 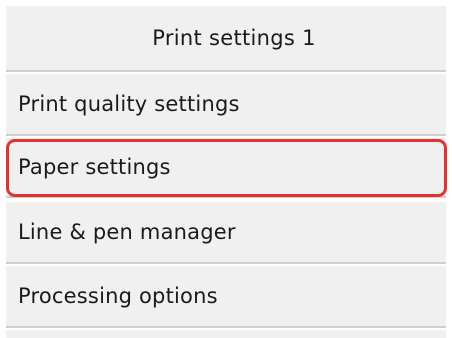 I want to click on screen-title: Print settings 1, so click(x=234, y=38).